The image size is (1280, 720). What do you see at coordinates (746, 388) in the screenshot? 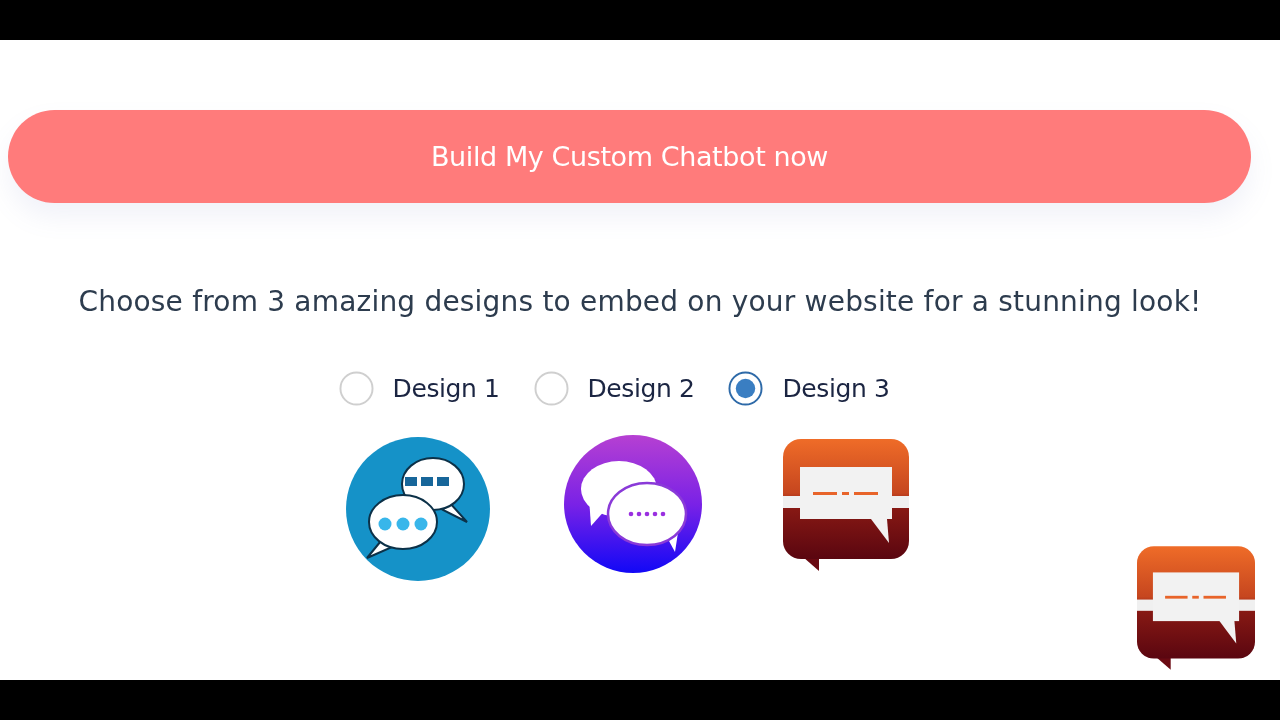
I see `radio-button` at bounding box center [746, 388].